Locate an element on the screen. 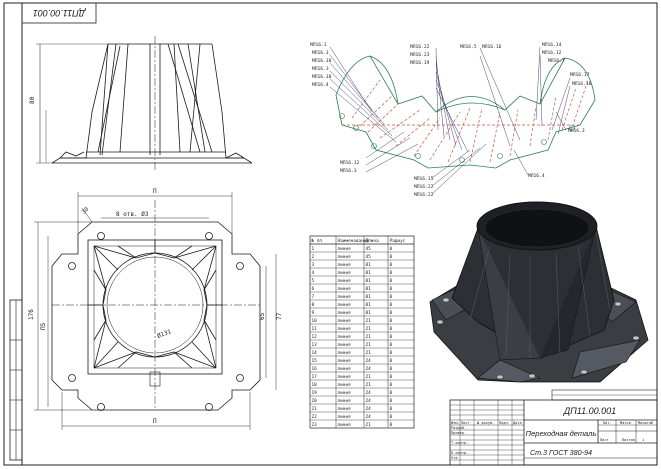 Image resolution: width=661 pixels, height=469 pixels. designation-stamp: ДП11.00.001 is located at coordinates (59, 13).